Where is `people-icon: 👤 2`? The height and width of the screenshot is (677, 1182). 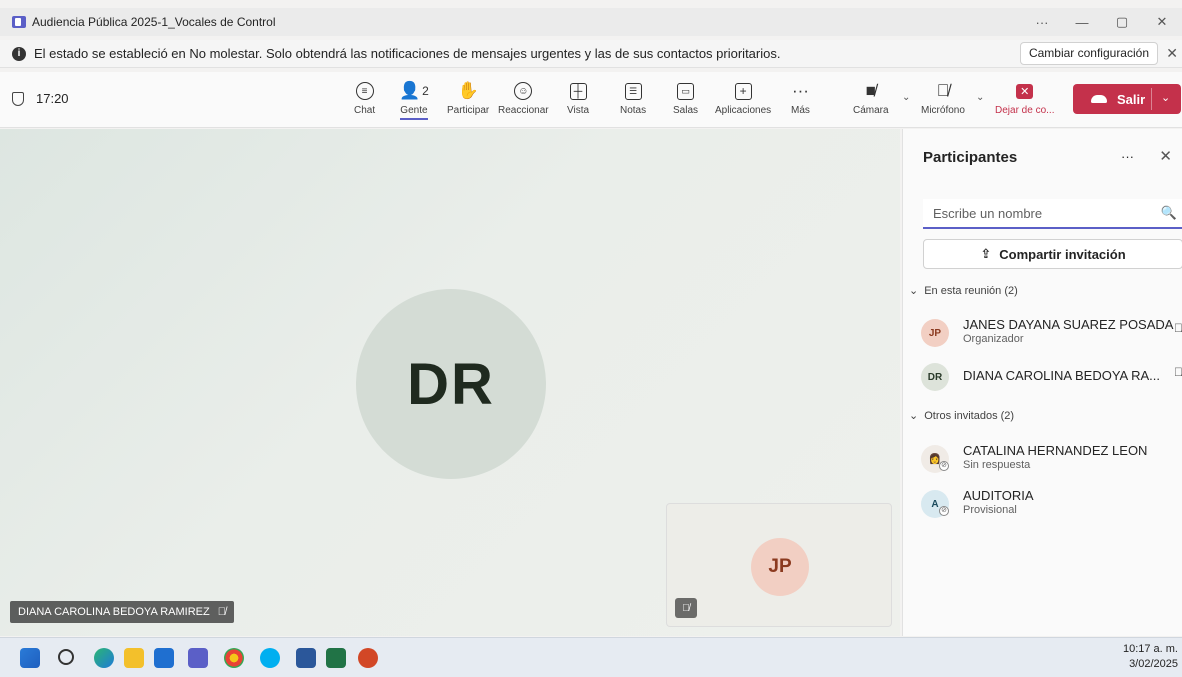
people-icon: 👤 2 is located at coordinates (414, 90).